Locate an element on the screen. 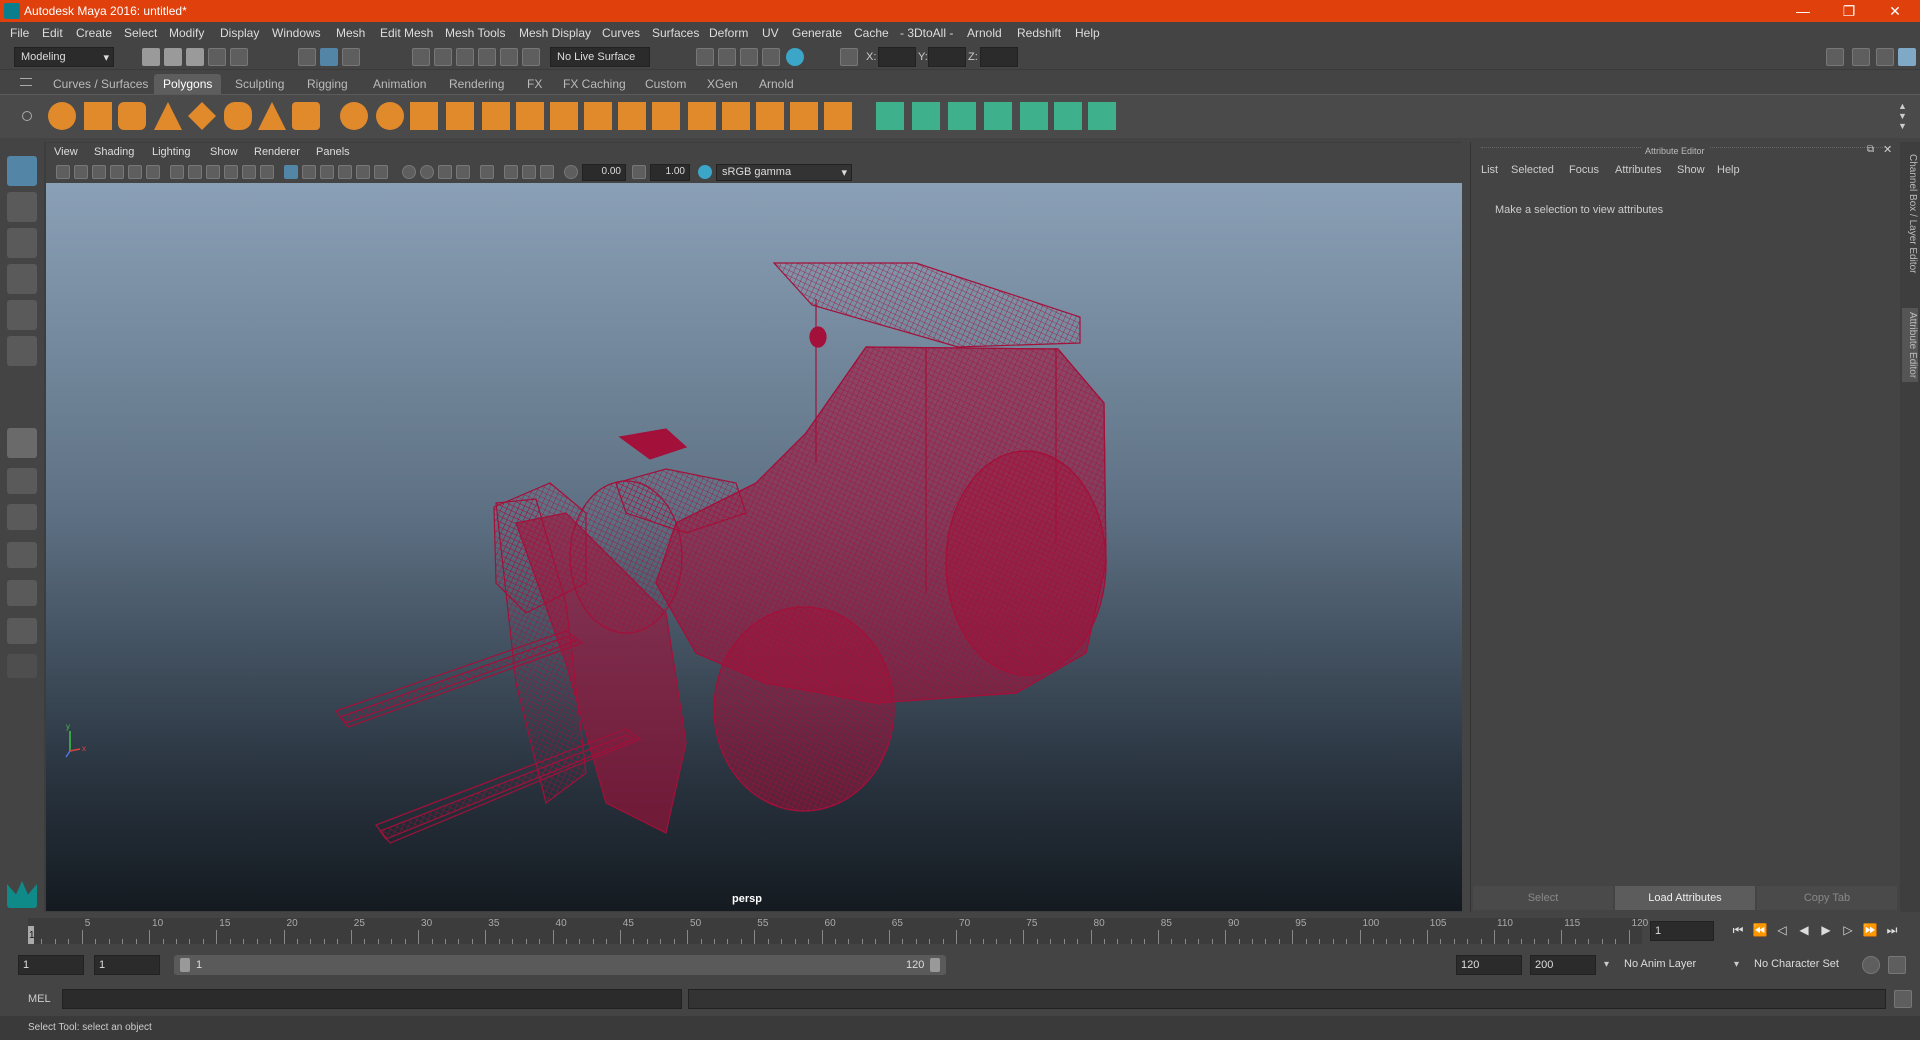 The width and height of the screenshot is (1920, 1040). uv-editor-icon is located at coordinates (1068, 116).